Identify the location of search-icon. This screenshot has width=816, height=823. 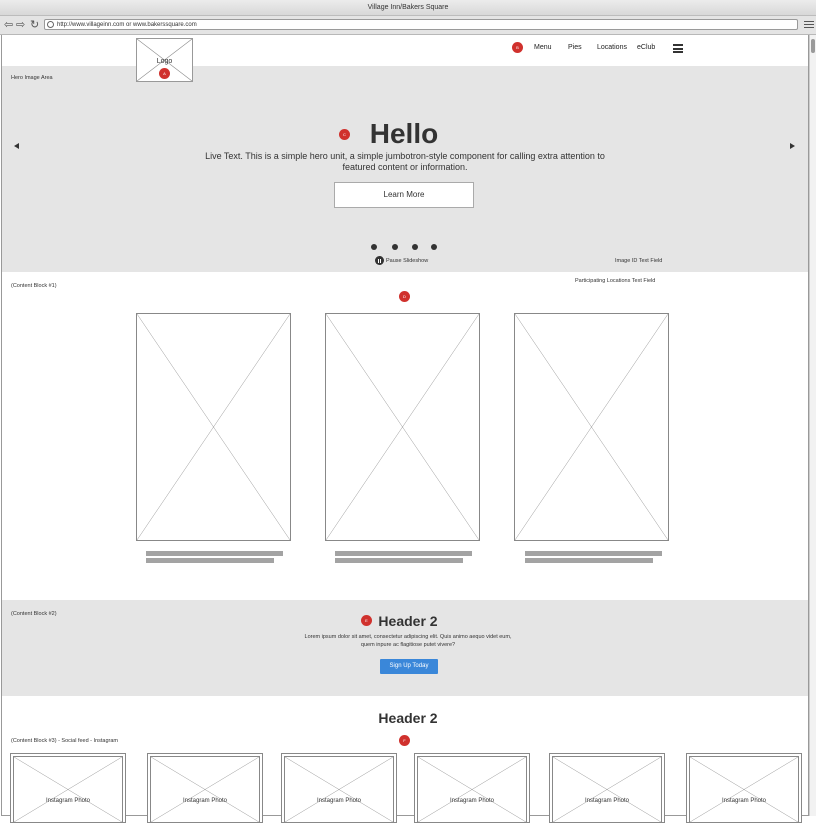
(50, 24).